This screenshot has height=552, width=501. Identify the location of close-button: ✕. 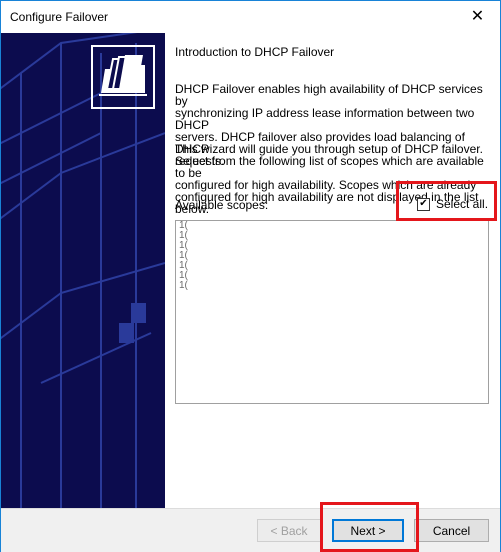
(477, 16).